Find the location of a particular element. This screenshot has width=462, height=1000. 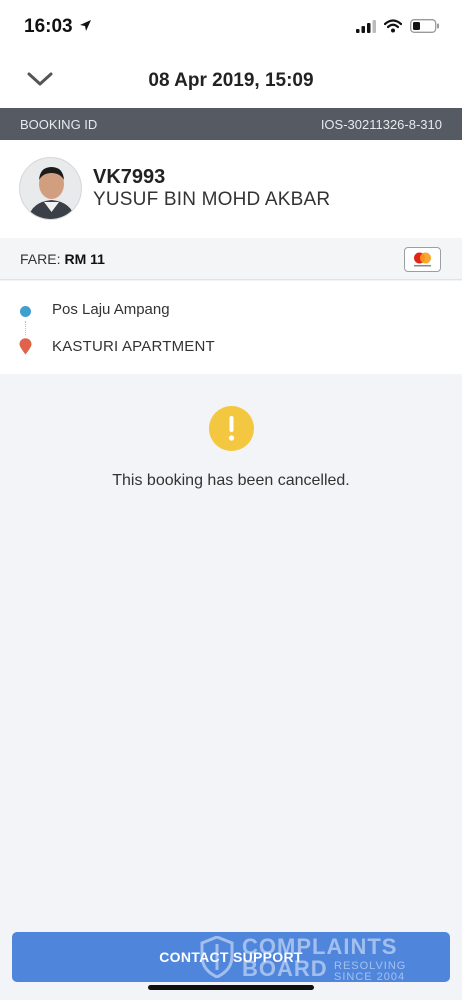

status-indicators is located at coordinates (398, 28).